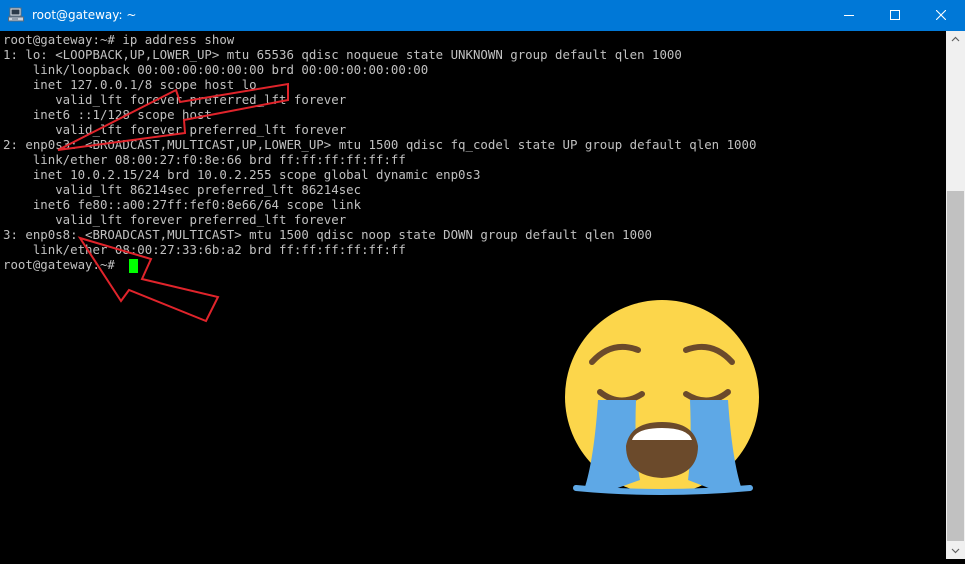 This screenshot has width=965, height=564. I want to click on maximize-button, so click(895, 15).